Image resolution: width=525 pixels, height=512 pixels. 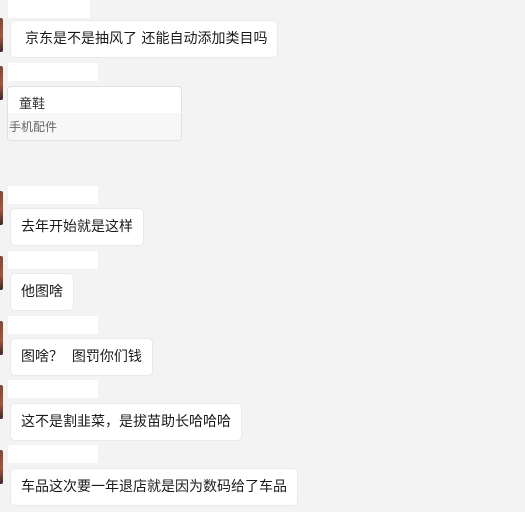 I want to click on message-bubble: 这不是割韭菜，是拔苗助长哈哈哈, so click(x=126, y=422).